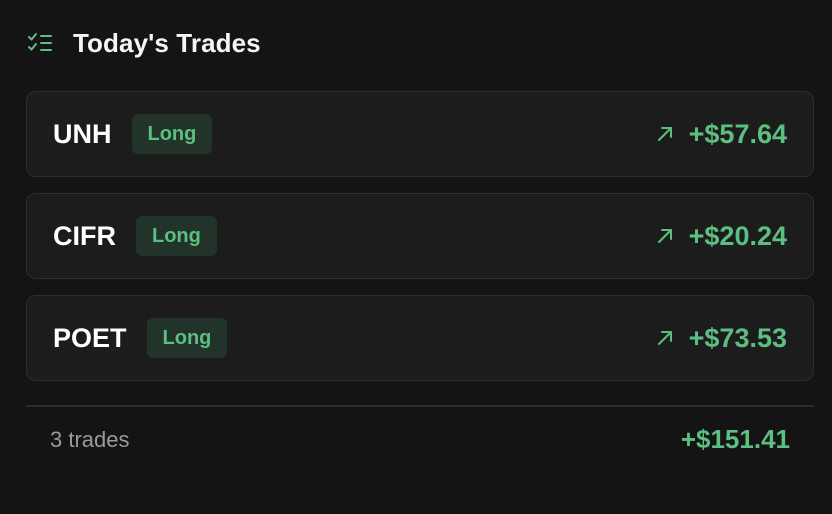 The image size is (832, 514). What do you see at coordinates (737, 133) in the screenshot?
I see `trade-pnl: +$57.64` at bounding box center [737, 133].